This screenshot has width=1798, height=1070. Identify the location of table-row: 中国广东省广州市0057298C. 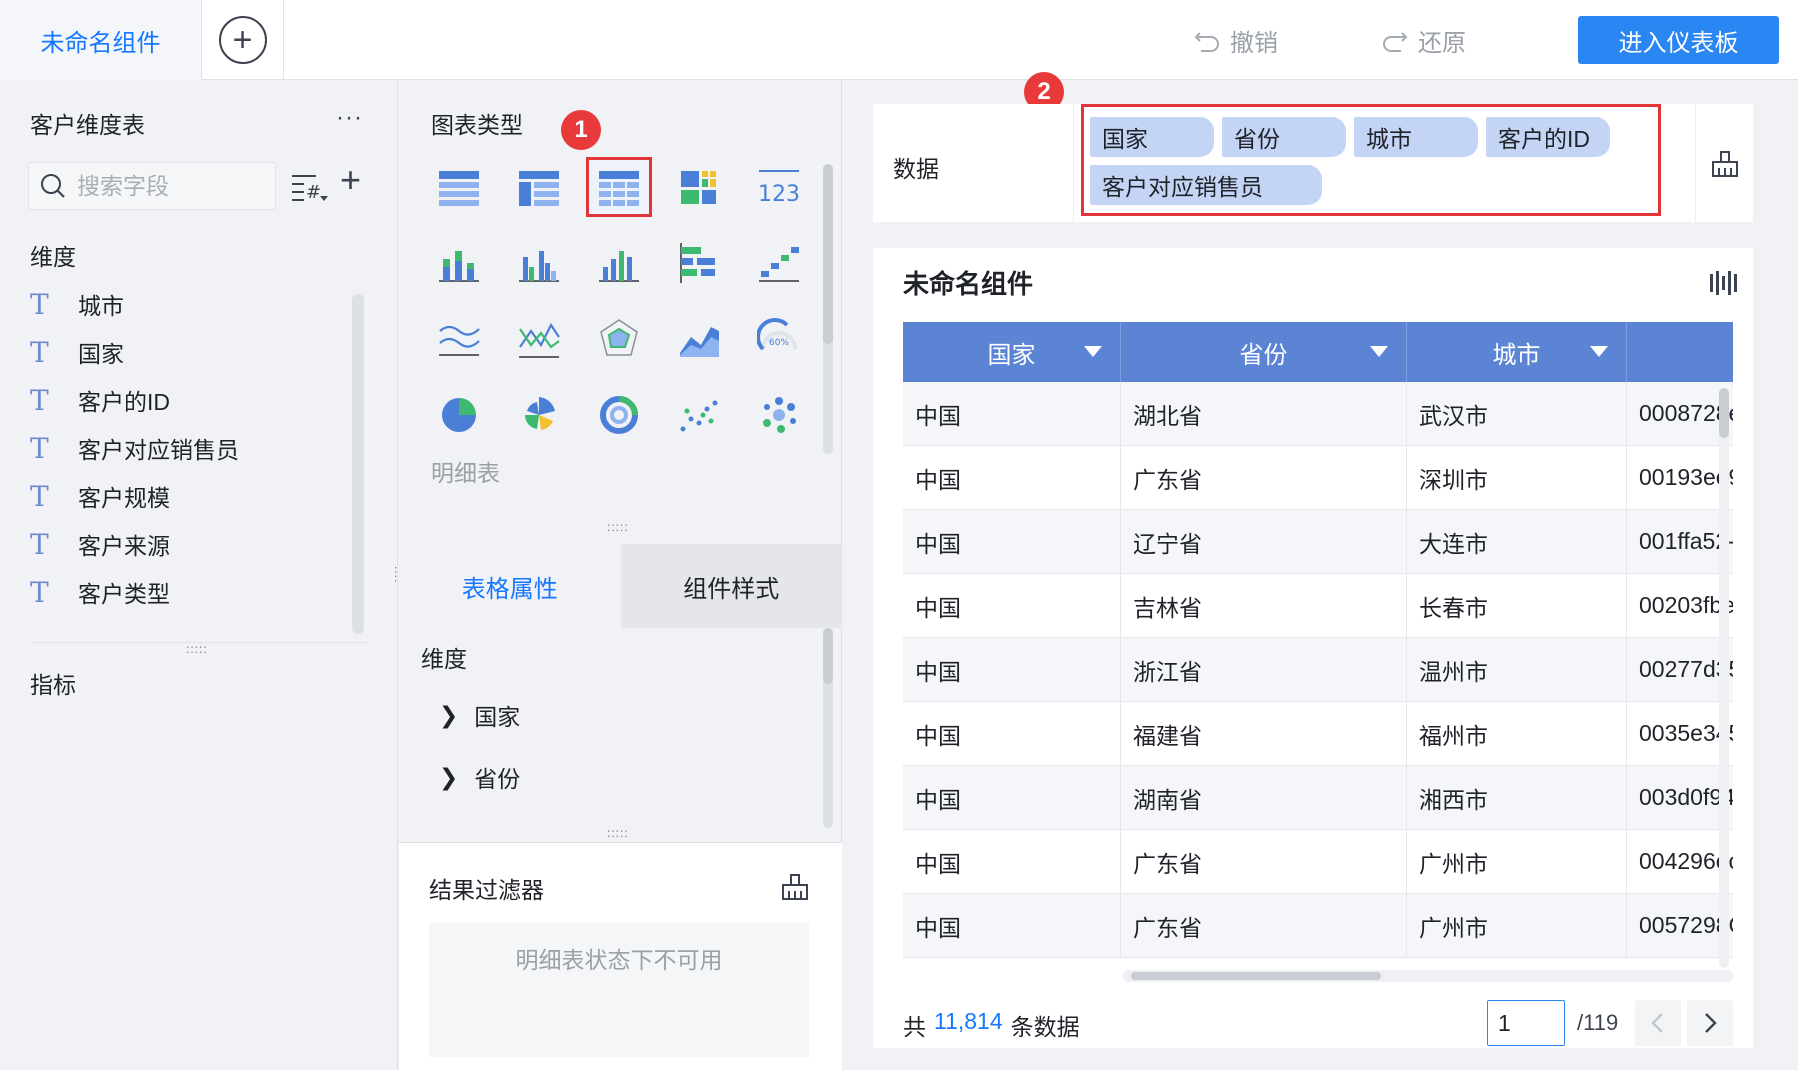
(1318, 926).